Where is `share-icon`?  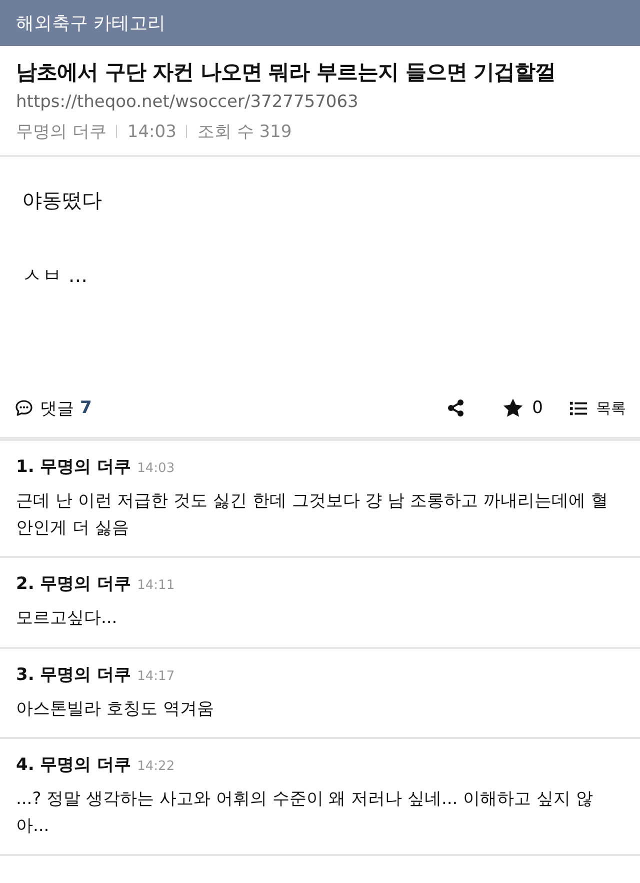 share-icon is located at coordinates (456, 408).